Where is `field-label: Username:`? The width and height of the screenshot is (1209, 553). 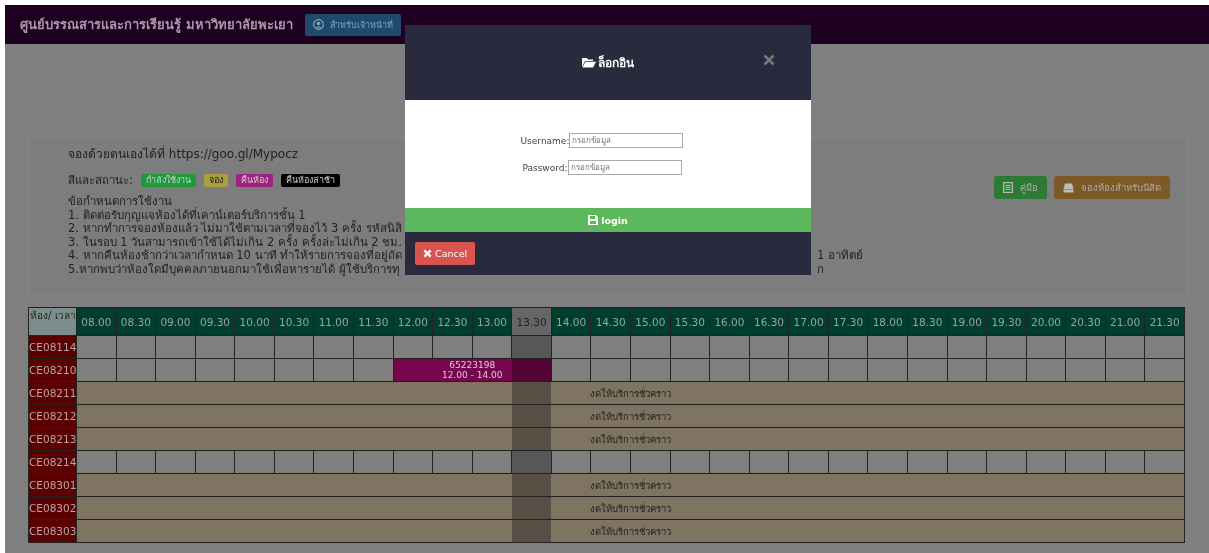
field-label: Username: is located at coordinates (545, 140).